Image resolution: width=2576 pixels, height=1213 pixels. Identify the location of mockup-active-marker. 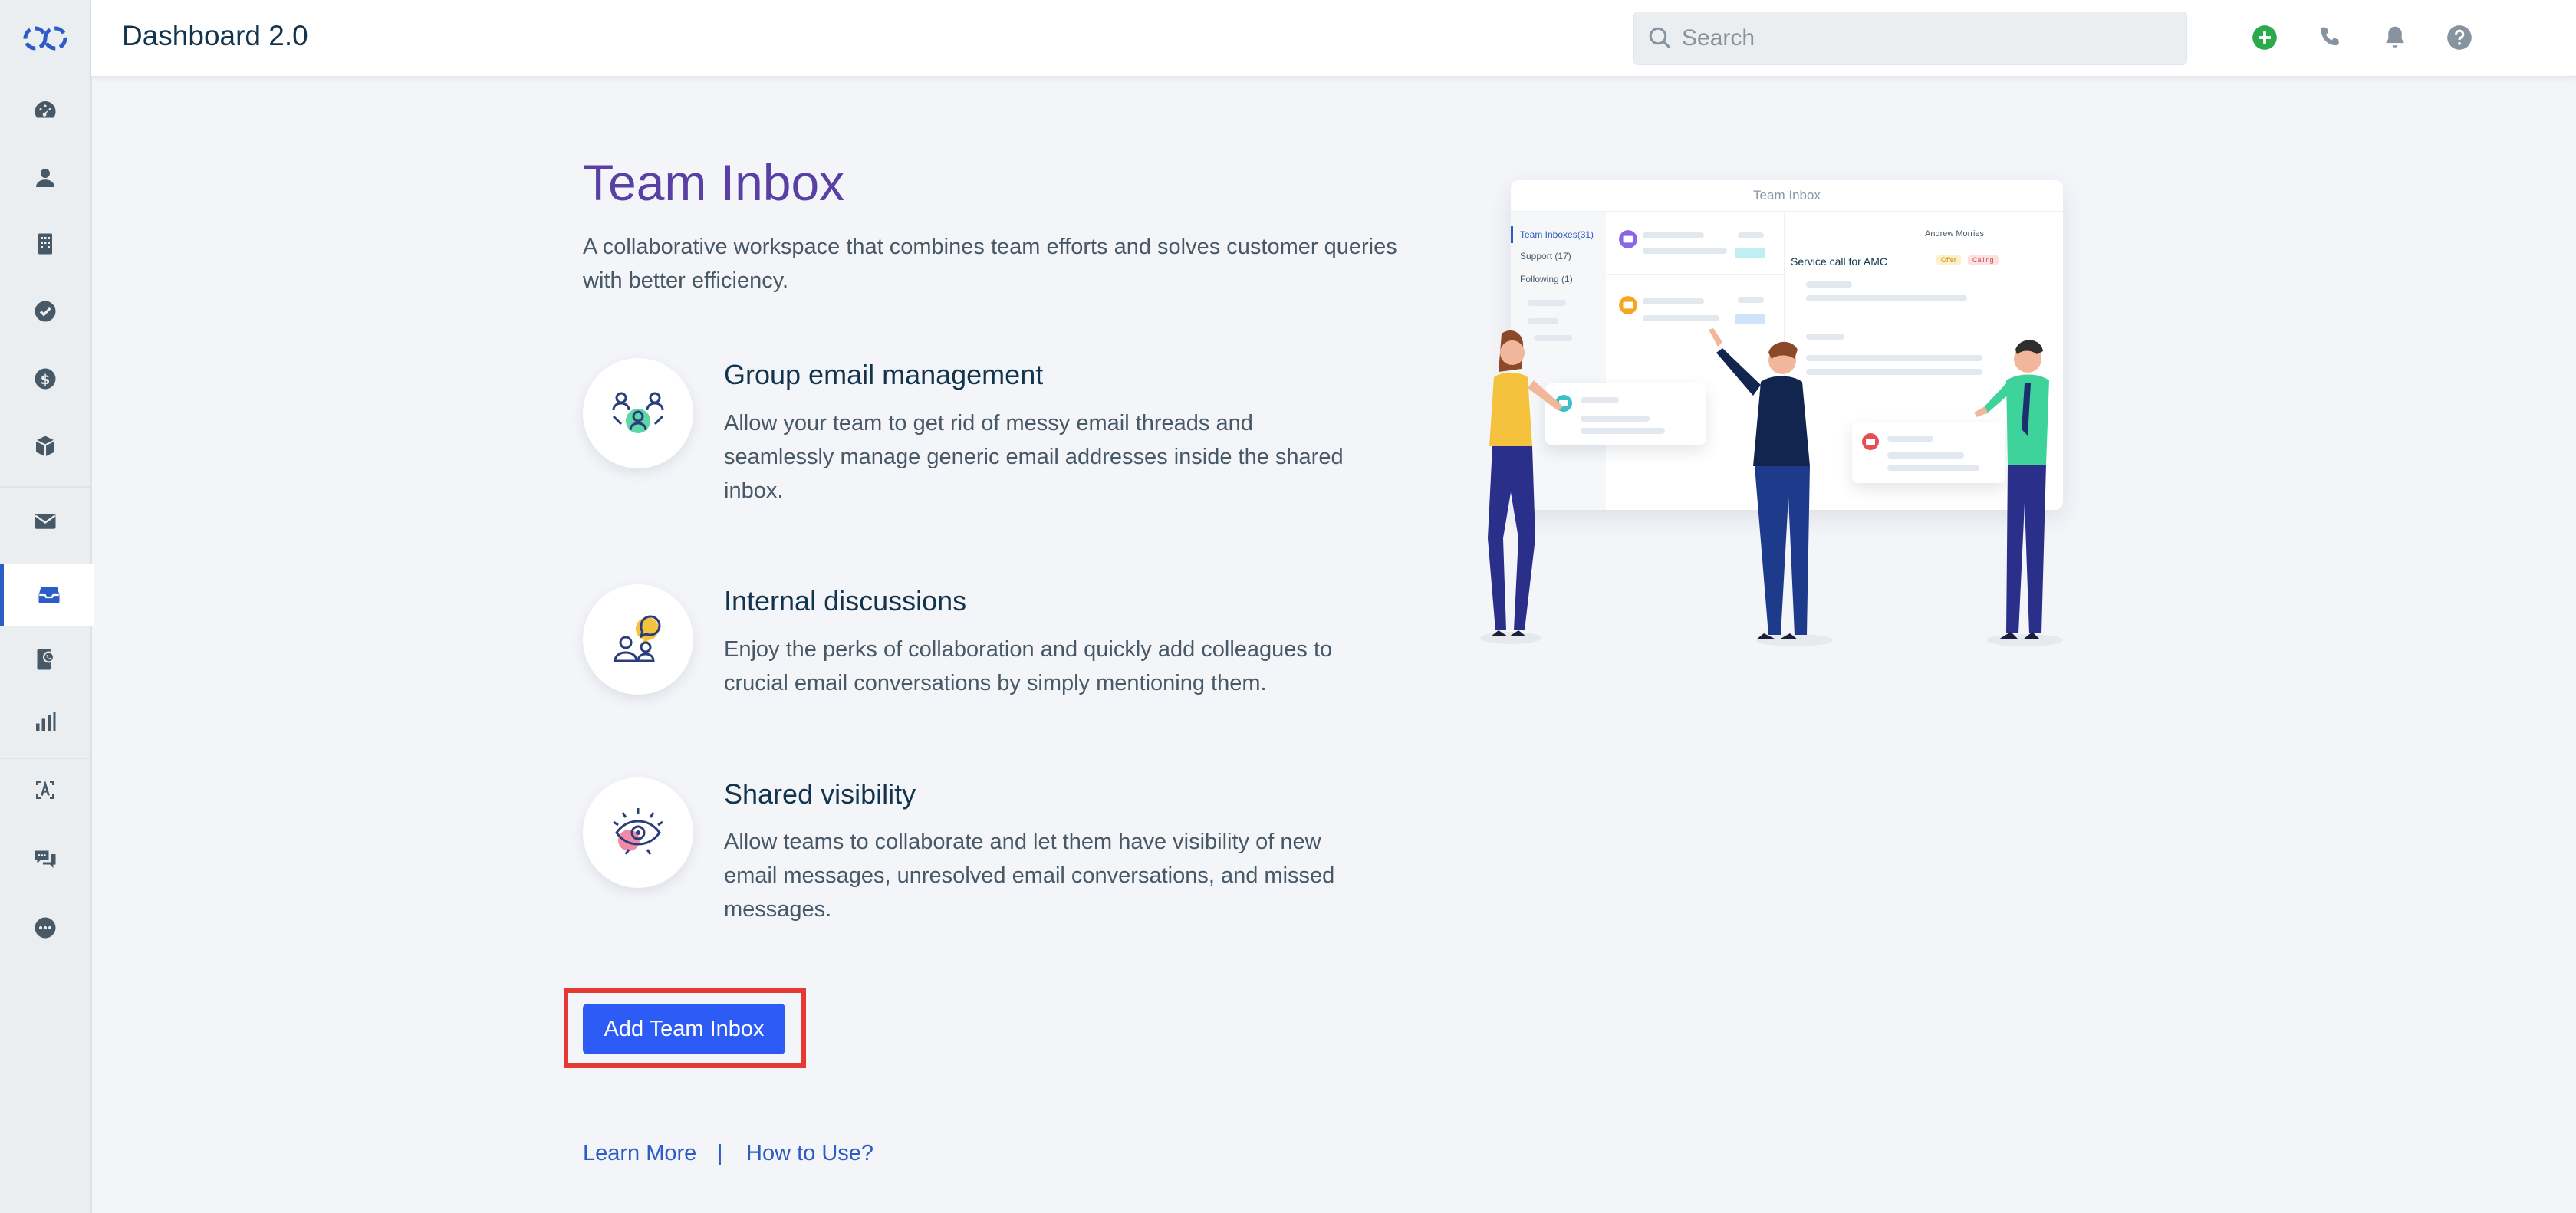
(1512, 234).